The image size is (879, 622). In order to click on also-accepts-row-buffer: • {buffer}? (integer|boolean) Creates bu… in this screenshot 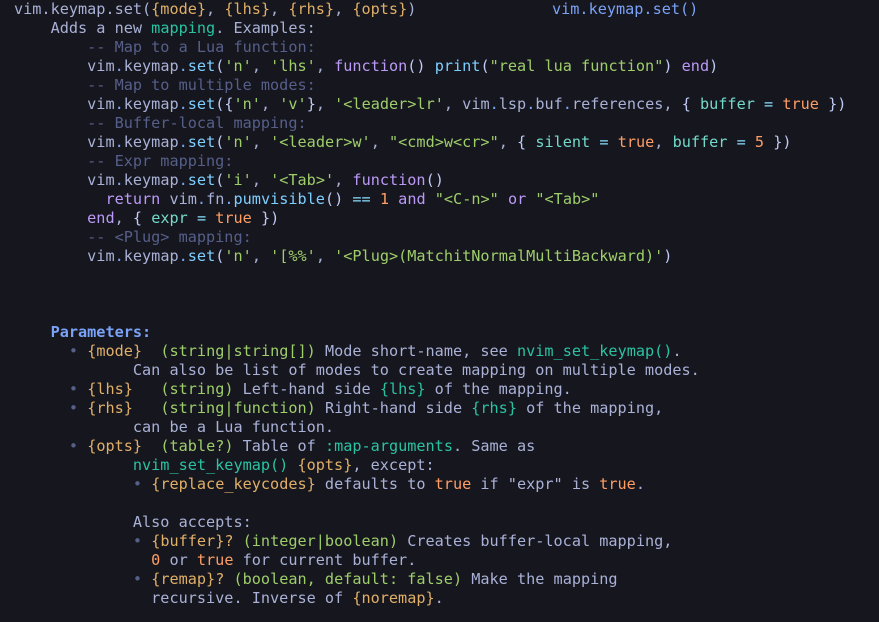, I will do `click(439, 541)`.